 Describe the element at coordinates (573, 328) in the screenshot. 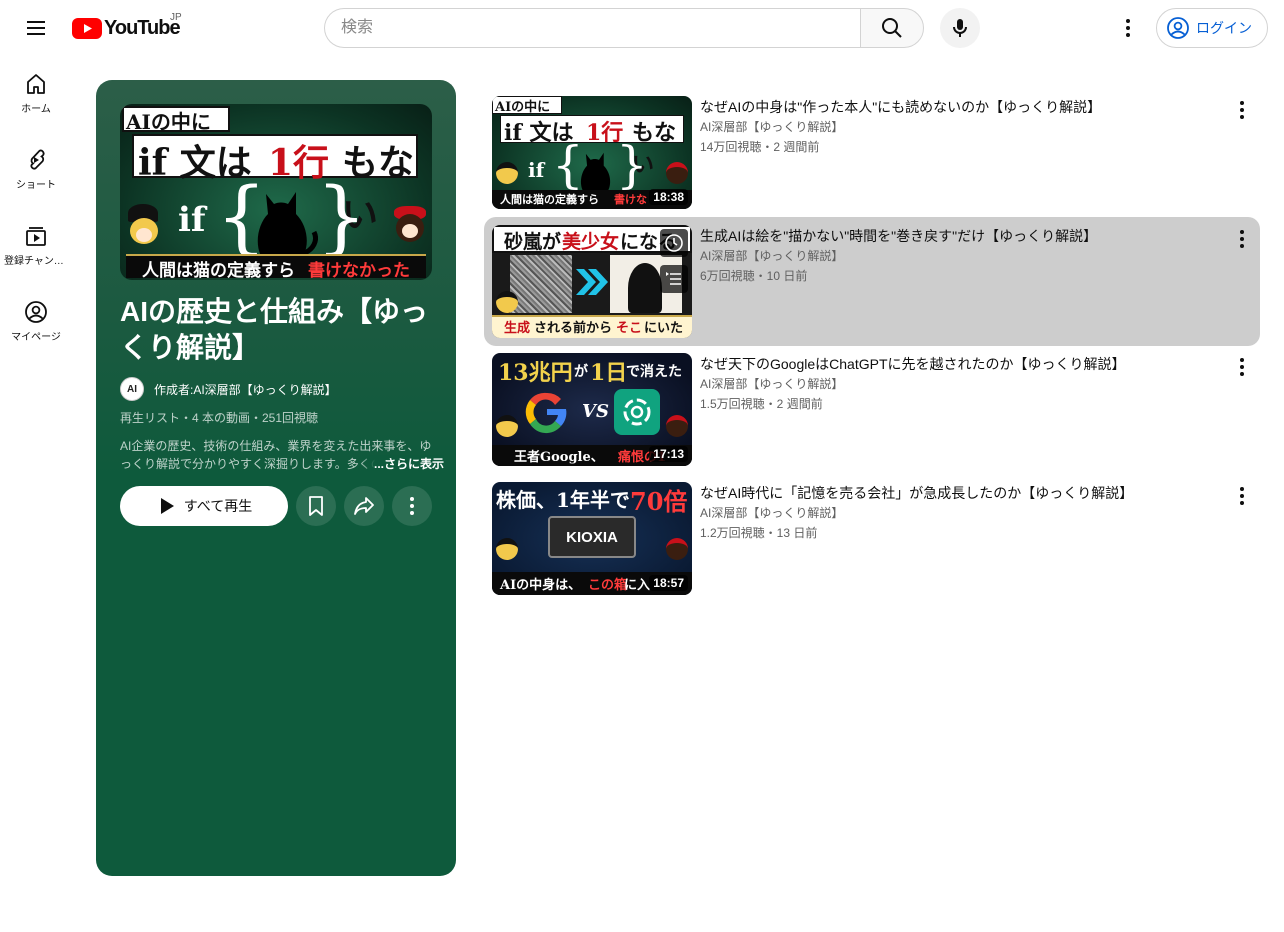

I see `thumb-bottom-b: される前から` at that location.